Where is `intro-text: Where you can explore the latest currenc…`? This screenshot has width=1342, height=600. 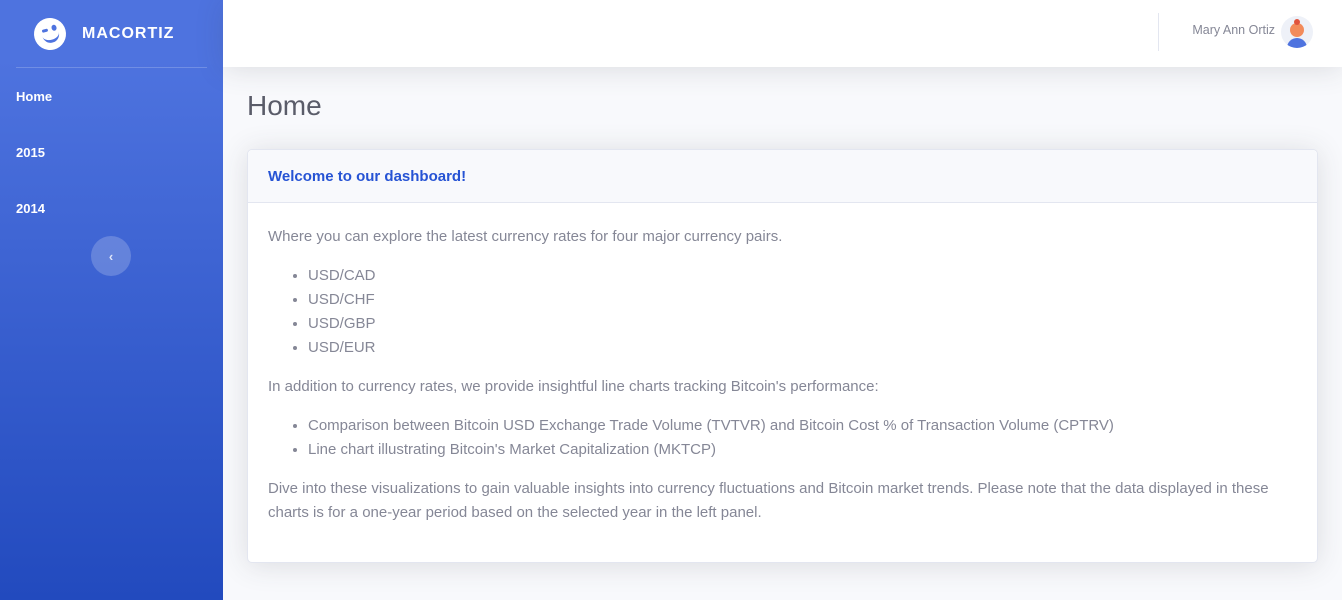 intro-text: Where you can explore the latest currenc… is located at coordinates (525, 236).